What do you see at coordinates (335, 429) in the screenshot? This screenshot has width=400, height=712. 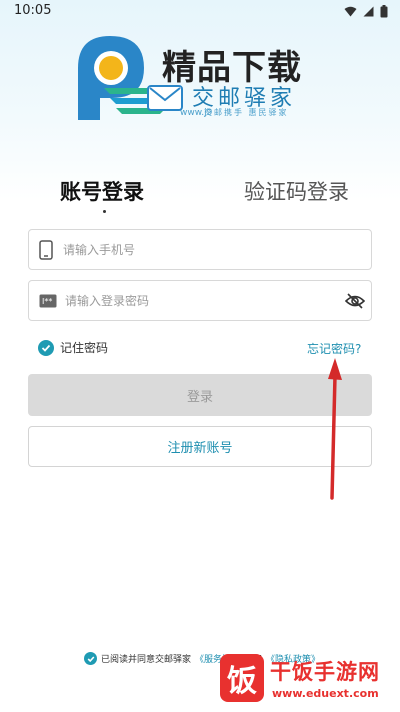 I see `annotation-arrow-icon` at bounding box center [335, 429].